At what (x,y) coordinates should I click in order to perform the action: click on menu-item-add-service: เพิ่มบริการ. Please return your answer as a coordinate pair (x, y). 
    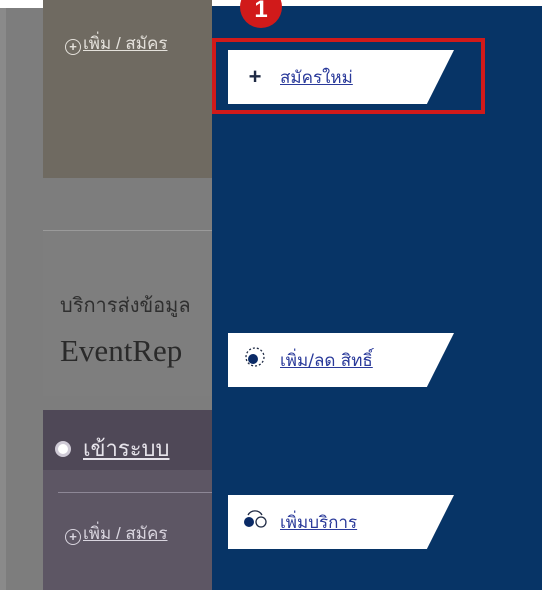
    Looking at the image, I should click on (341, 522).